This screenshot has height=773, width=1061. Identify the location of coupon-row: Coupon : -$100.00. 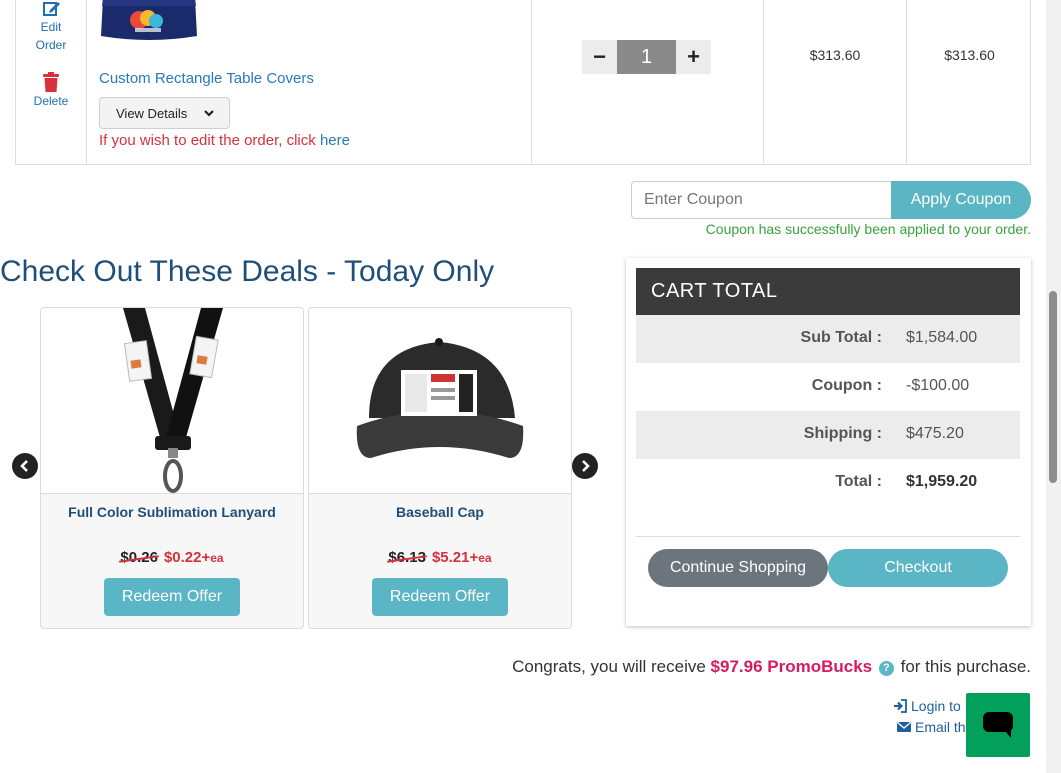
(828, 387).